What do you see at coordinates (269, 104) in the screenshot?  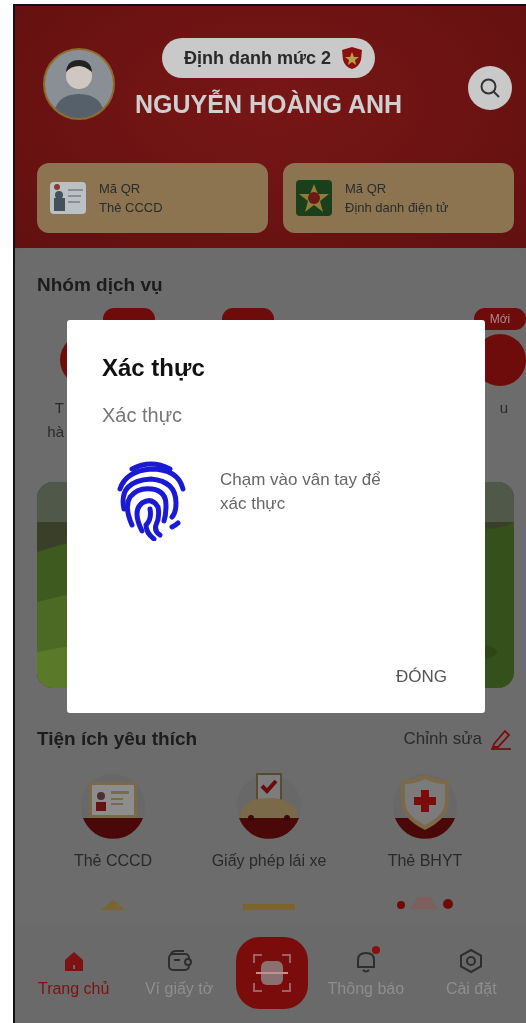 I see `user-name: NGUYỄN HOÀNG ANH` at bounding box center [269, 104].